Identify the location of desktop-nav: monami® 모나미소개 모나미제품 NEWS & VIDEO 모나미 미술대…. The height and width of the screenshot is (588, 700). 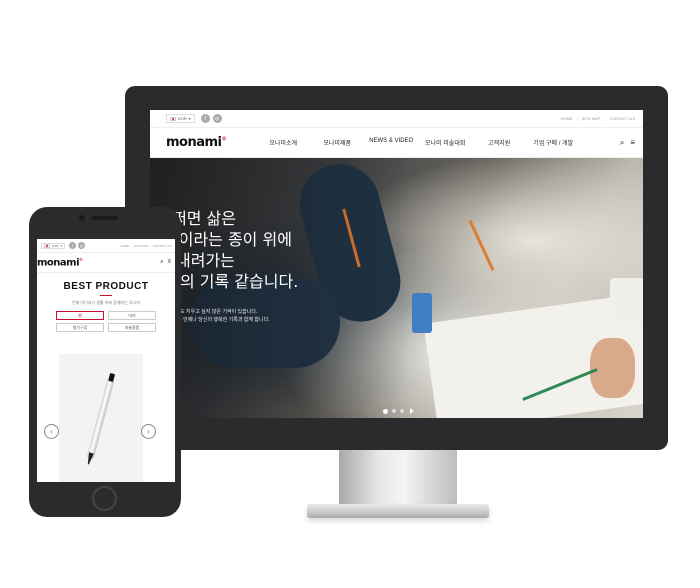
(396, 143).